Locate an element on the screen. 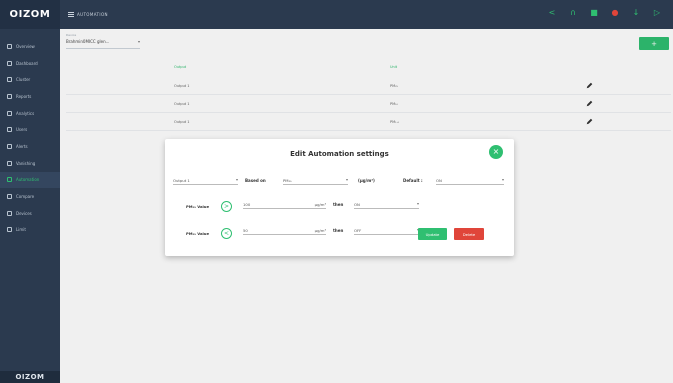 The height and width of the screenshot is (383, 673). rule2-value-input: 50 µg/m³ is located at coordinates (284, 230).